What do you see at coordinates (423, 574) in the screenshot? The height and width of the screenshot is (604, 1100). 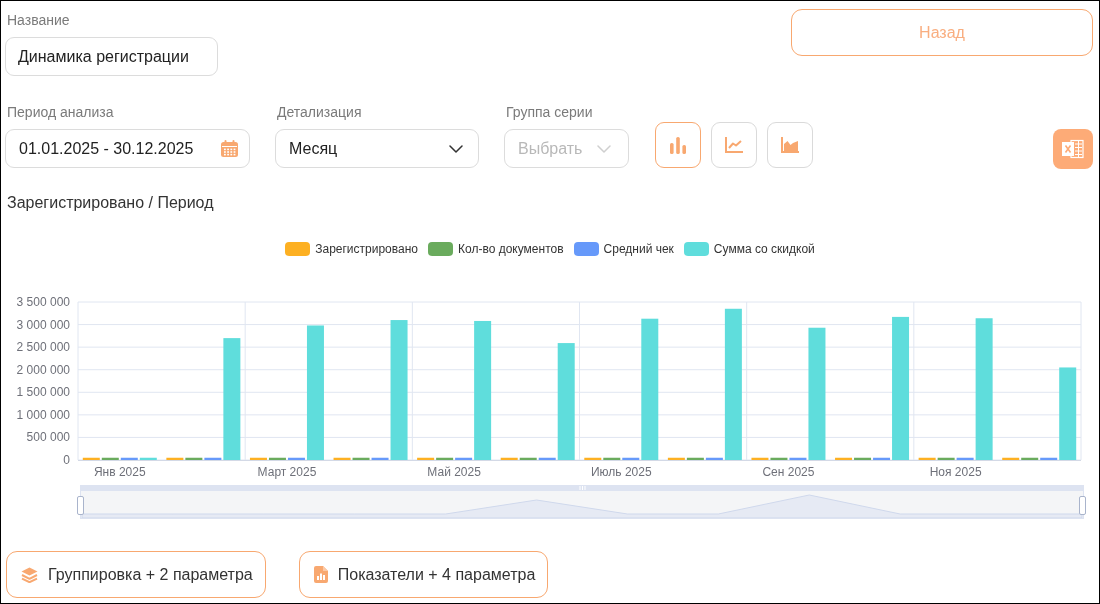 I see `parameters-button: Показатели + 4 параметра` at bounding box center [423, 574].